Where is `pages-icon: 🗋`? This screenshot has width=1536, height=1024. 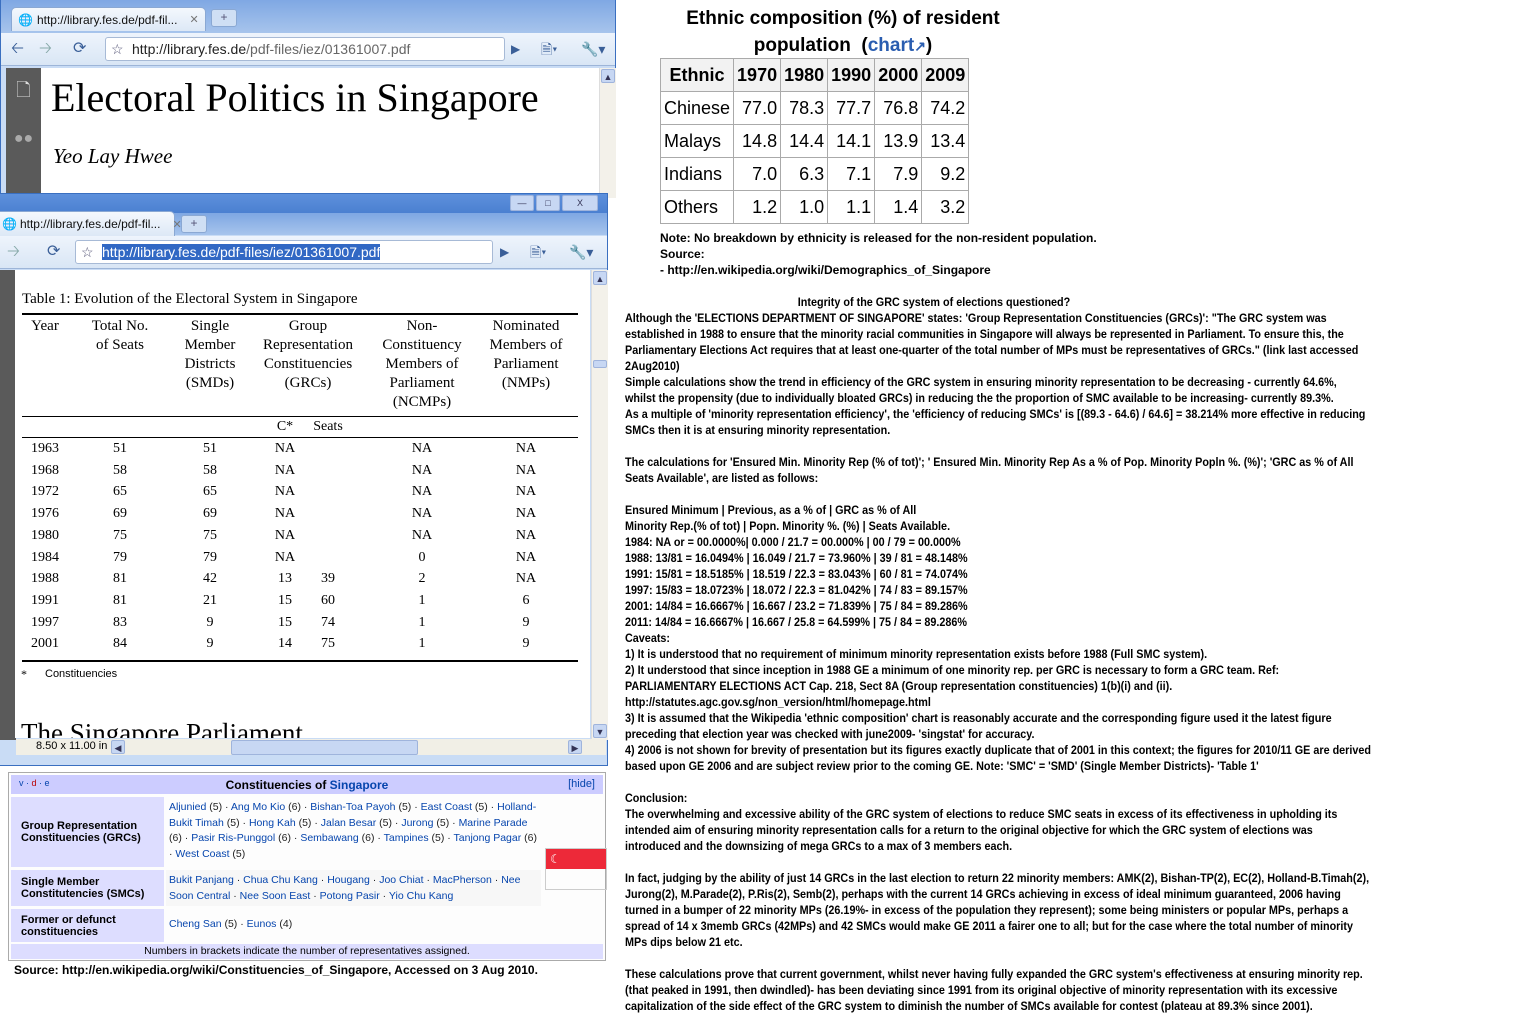
pages-icon: 🗋 is located at coordinates (23, 93).